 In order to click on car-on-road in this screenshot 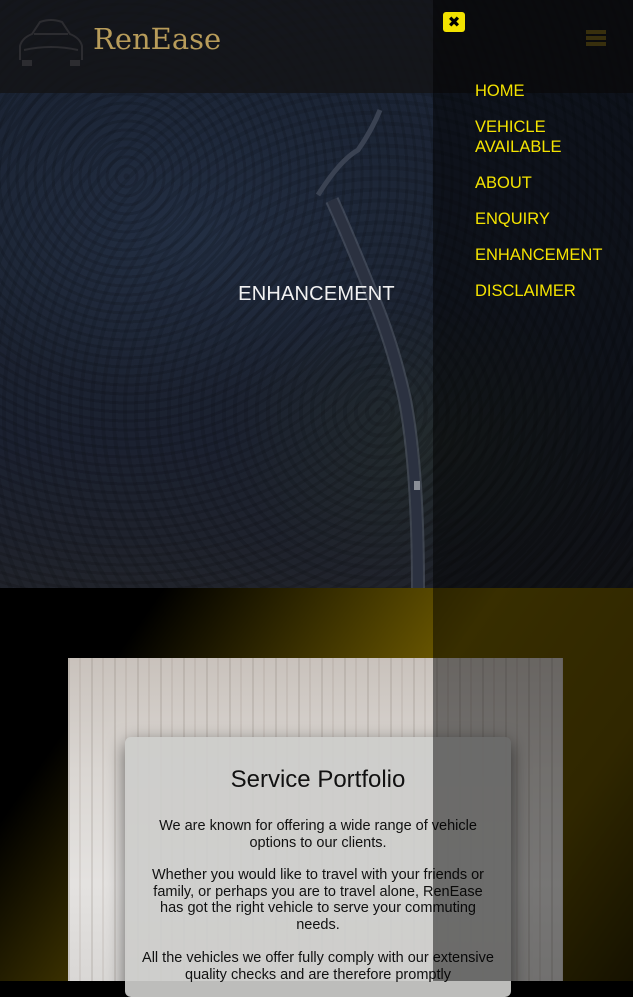, I will do `click(417, 485)`.